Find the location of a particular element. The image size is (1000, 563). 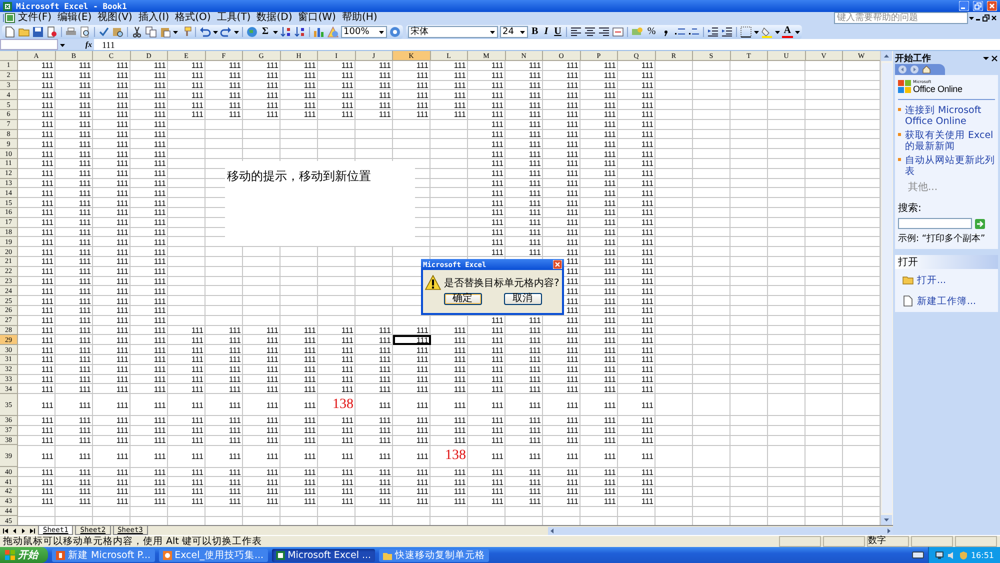

insert-function-button: fx is located at coordinates (88, 44).